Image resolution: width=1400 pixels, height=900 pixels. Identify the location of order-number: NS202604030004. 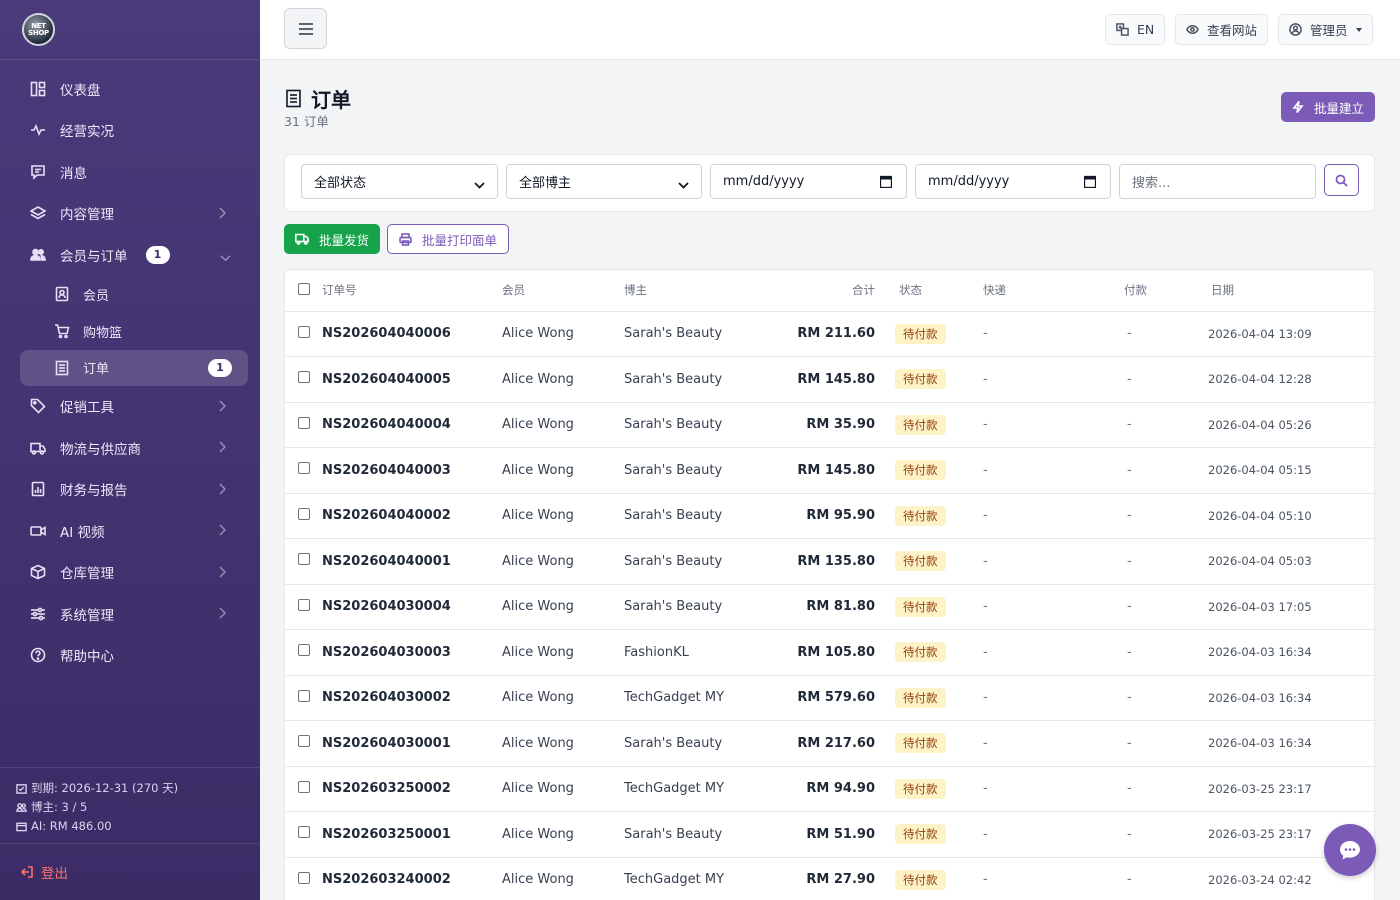
(412, 607).